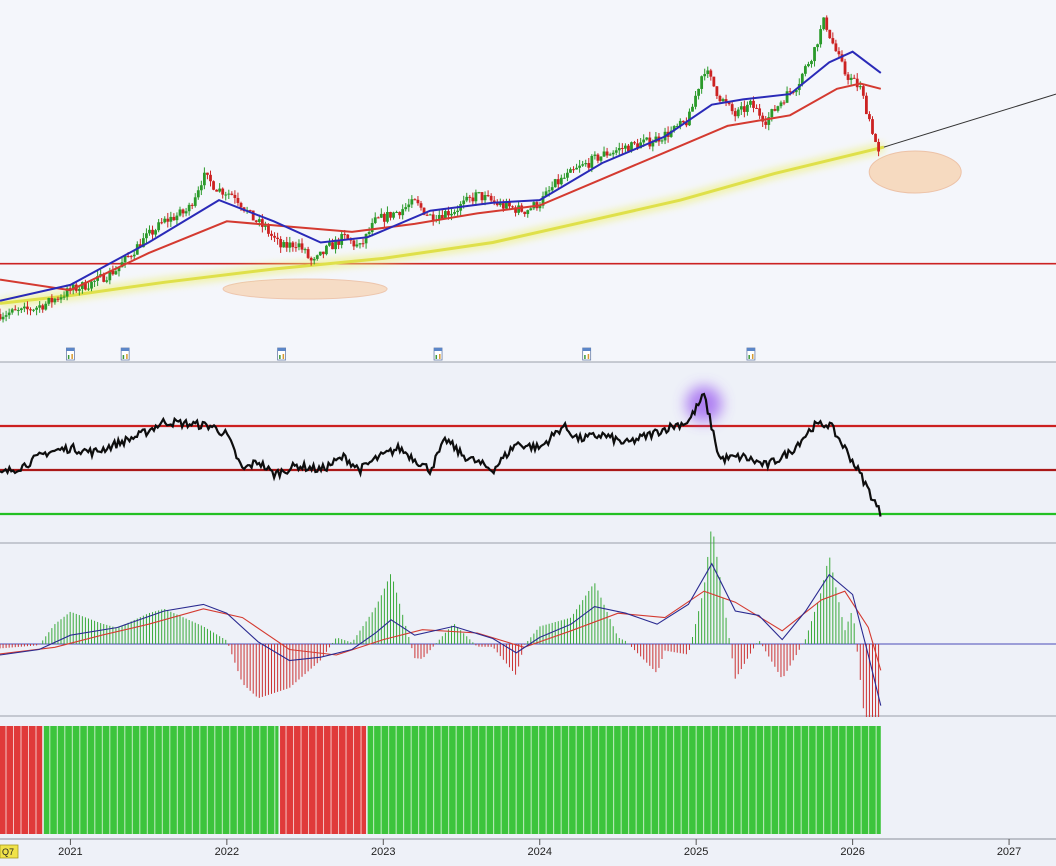 This screenshot has width=1056, height=866. What do you see at coordinates (1009, 852) in the screenshot?
I see `x-tick-label: 2027` at bounding box center [1009, 852].